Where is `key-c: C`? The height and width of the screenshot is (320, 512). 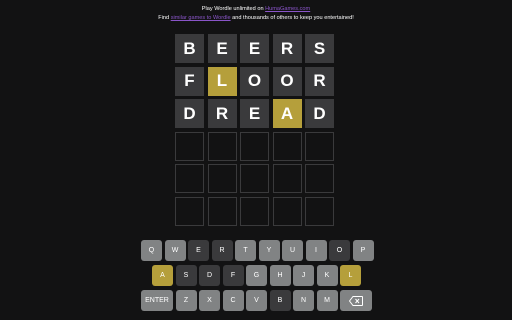
key-c: C is located at coordinates (233, 300).